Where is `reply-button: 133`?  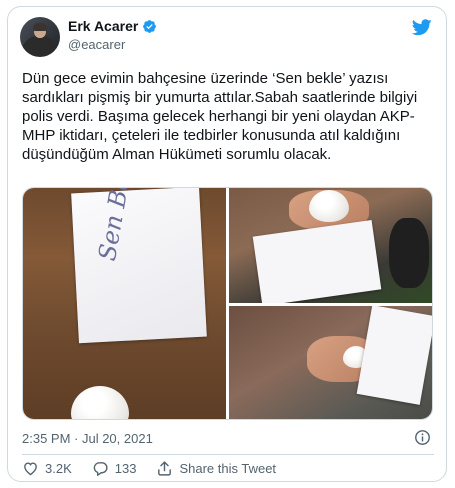 reply-button: 133 is located at coordinates (114, 468).